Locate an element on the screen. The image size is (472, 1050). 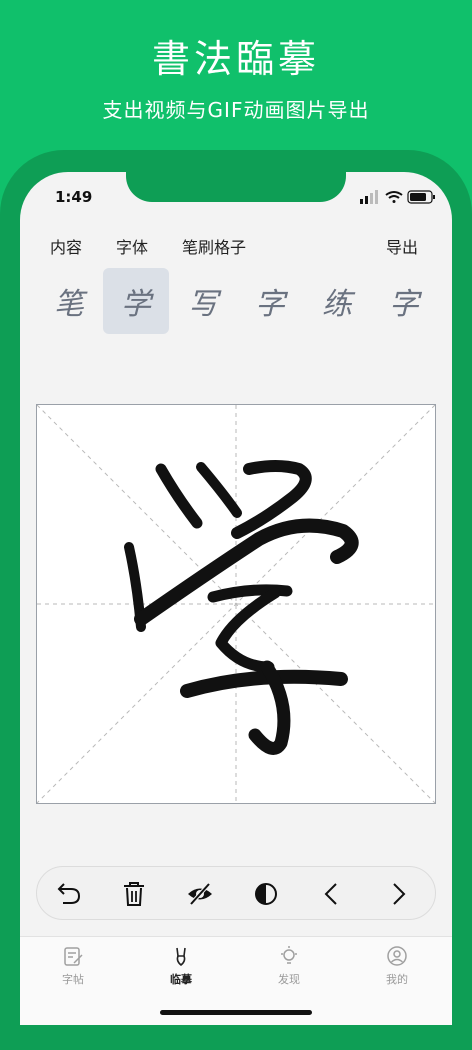
tab-discover: 发现 is located at coordinates (289, 966).